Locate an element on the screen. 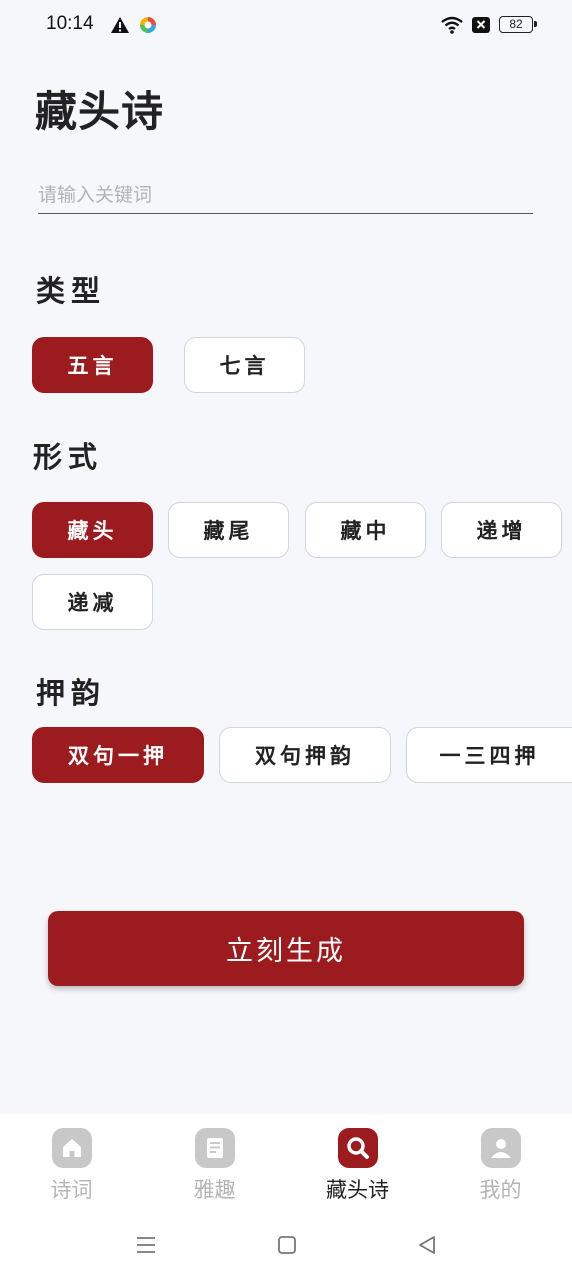  document-icon is located at coordinates (215, 1148).